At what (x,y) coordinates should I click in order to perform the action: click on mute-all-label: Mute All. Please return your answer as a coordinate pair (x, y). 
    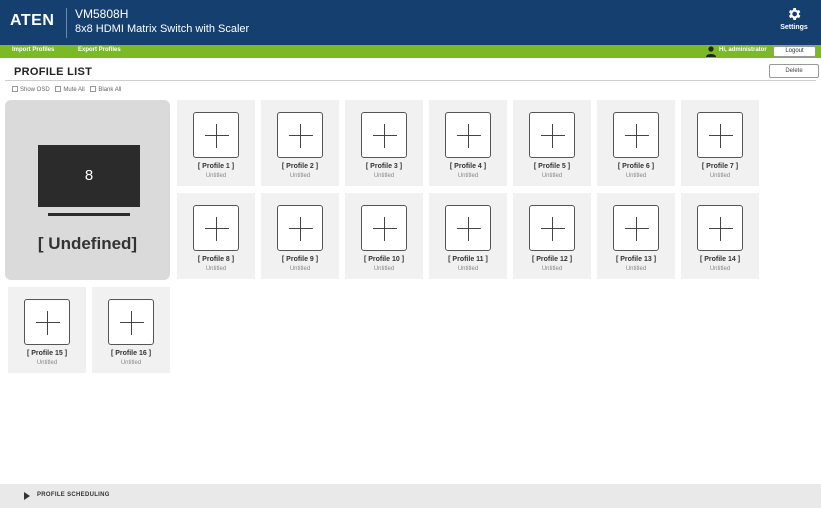
    Looking at the image, I should click on (74, 90).